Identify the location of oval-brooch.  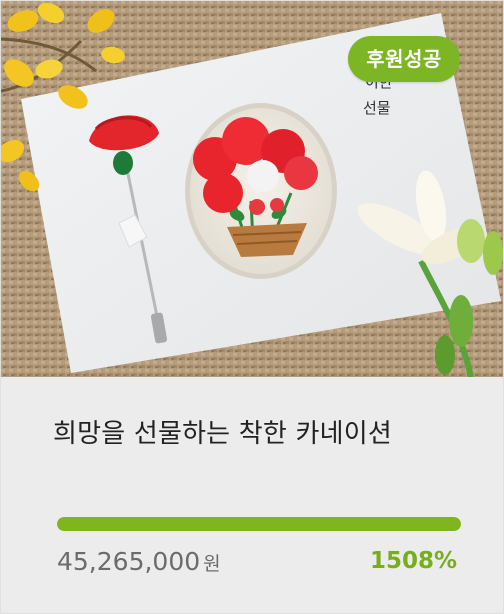
(261, 191).